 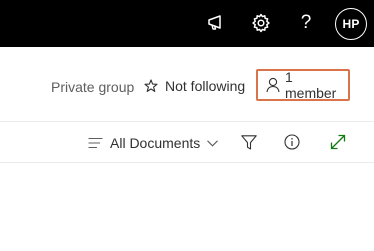 I want to click on filter-icon, so click(x=249, y=142).